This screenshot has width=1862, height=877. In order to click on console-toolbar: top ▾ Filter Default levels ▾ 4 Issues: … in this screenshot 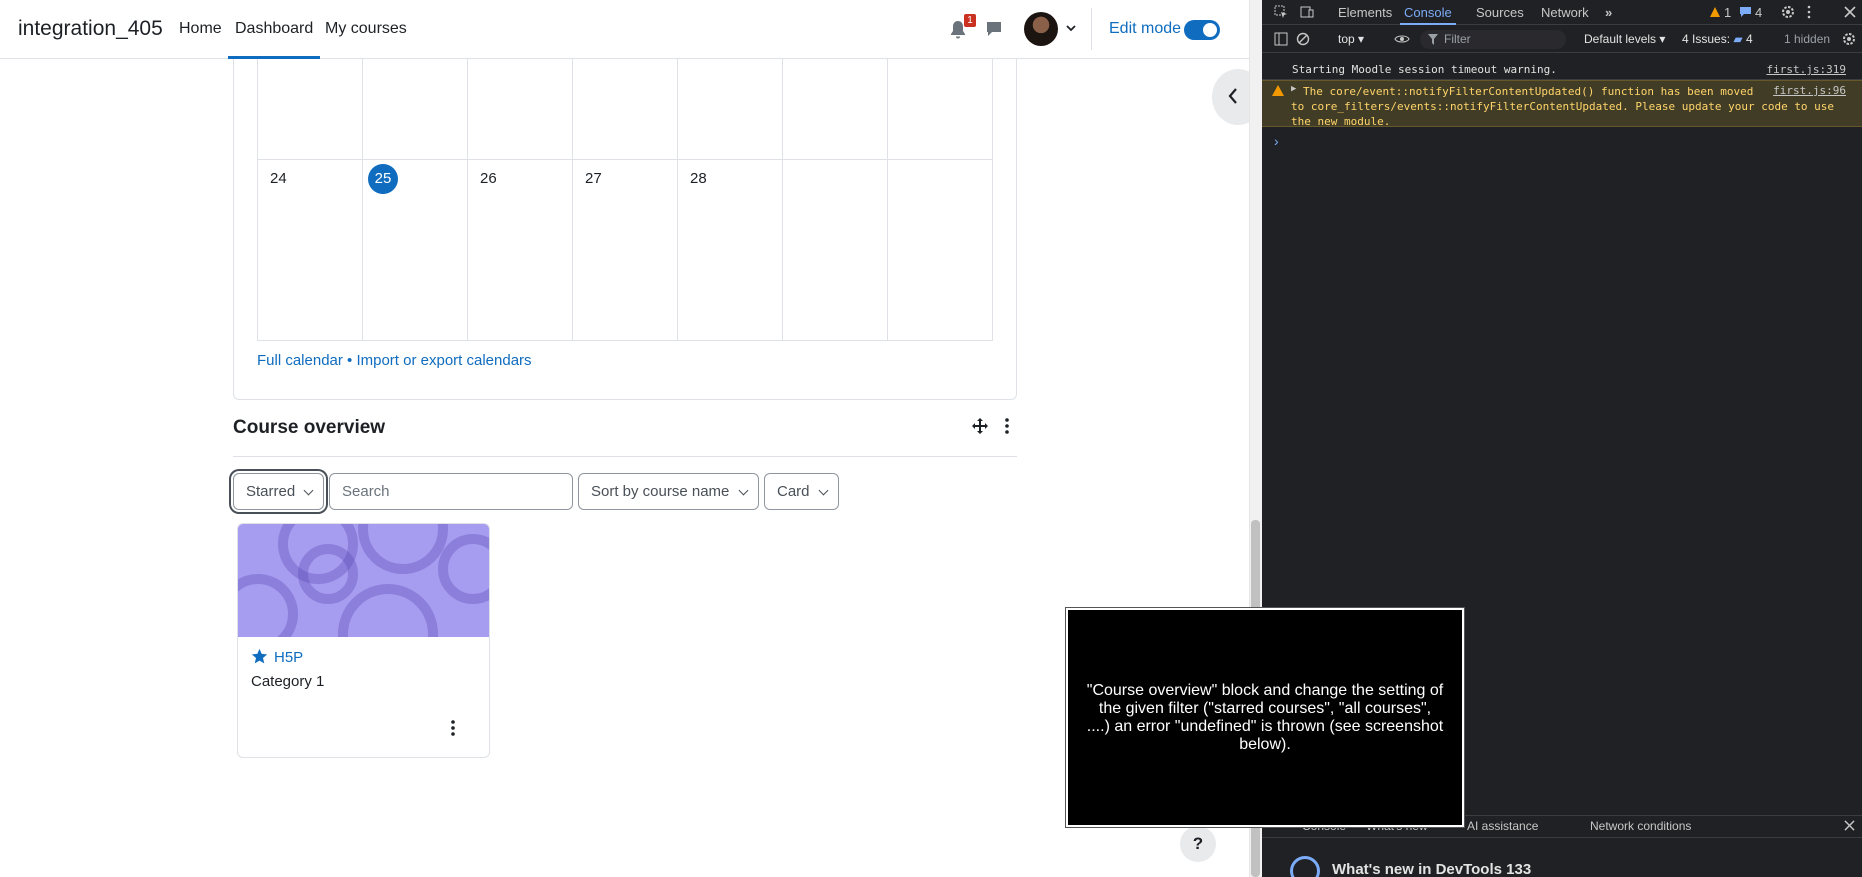, I will do `click(1562, 39)`.